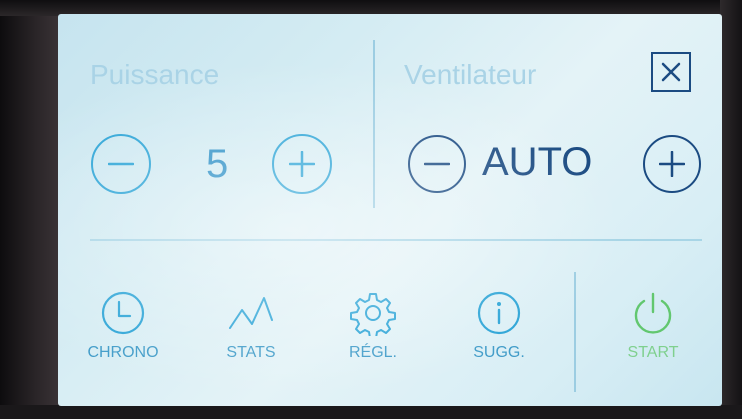 The image size is (742, 419). Describe the element at coordinates (537, 162) in the screenshot. I see `fan-value: AUTO` at that location.